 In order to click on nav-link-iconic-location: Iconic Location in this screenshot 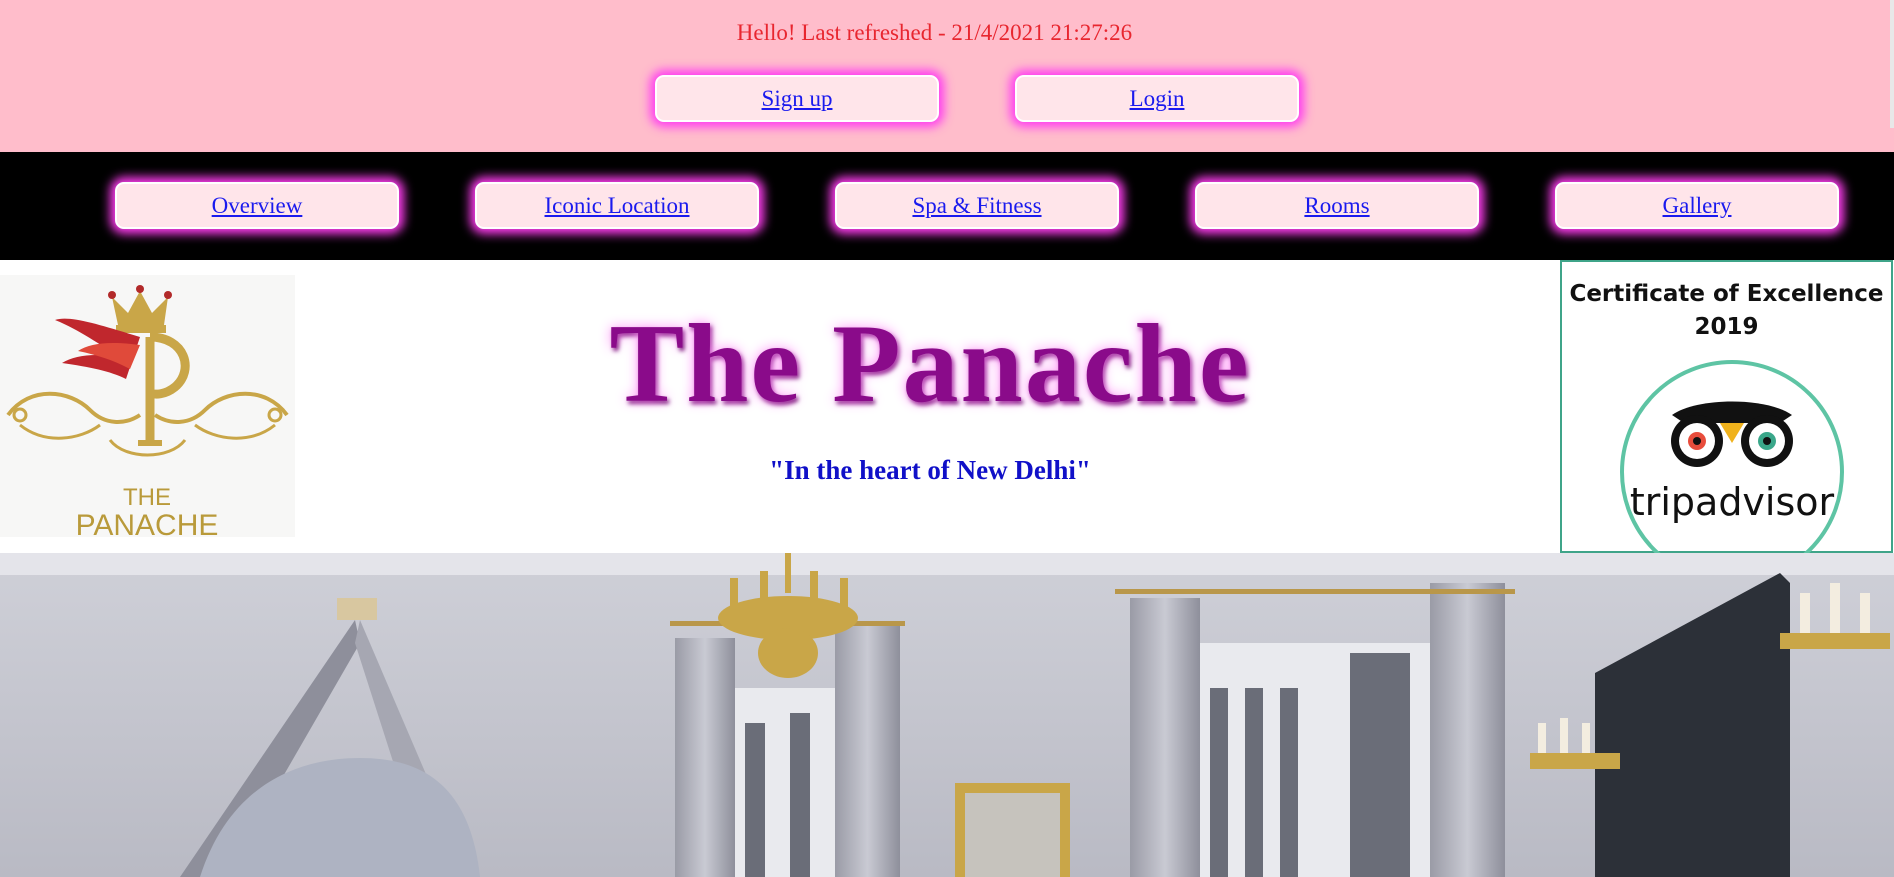, I will do `click(617, 206)`.